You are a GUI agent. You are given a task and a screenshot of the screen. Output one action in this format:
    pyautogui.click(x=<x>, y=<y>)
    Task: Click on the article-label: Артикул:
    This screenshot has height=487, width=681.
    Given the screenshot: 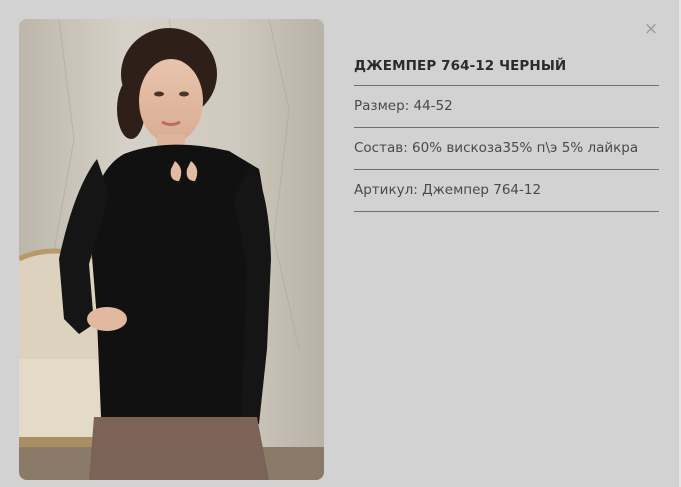 What is the action you would take?
    pyautogui.click(x=386, y=190)
    